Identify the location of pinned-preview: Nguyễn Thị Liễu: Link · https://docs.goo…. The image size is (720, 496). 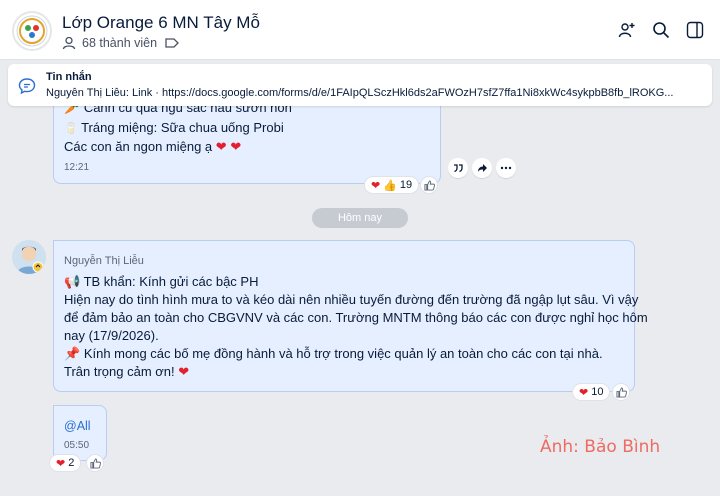
(360, 93).